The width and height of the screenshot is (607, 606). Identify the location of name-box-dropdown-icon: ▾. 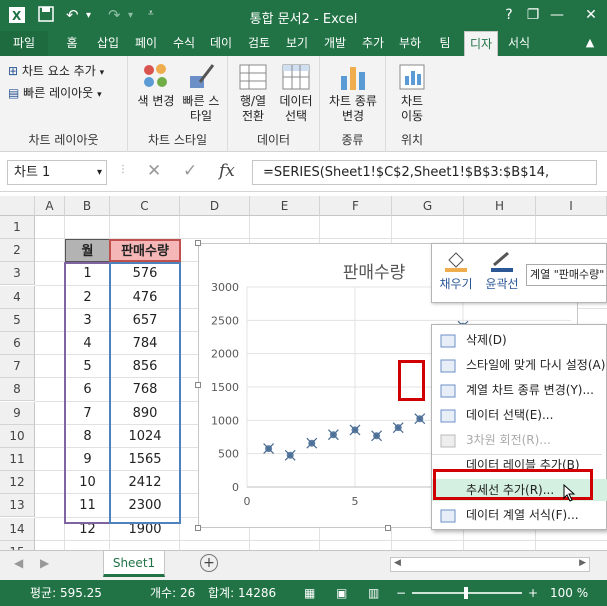
(99, 172).